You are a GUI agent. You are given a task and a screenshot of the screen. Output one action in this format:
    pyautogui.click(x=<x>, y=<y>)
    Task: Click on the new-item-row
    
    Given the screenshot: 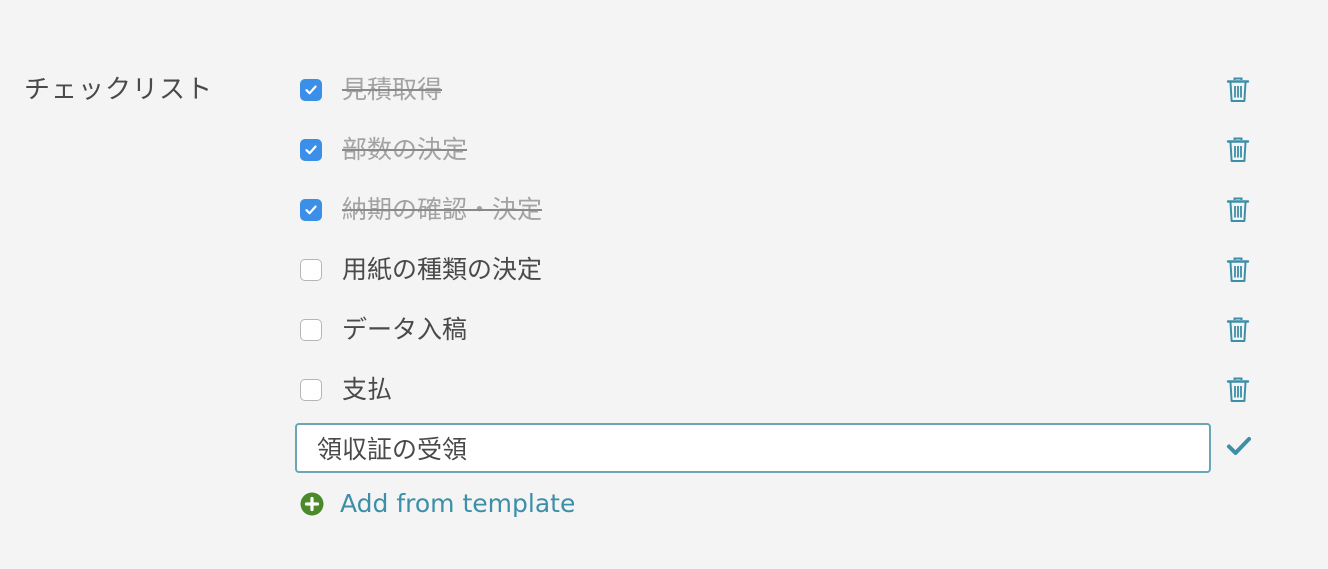 What is the action you would take?
    pyautogui.click(x=777, y=454)
    